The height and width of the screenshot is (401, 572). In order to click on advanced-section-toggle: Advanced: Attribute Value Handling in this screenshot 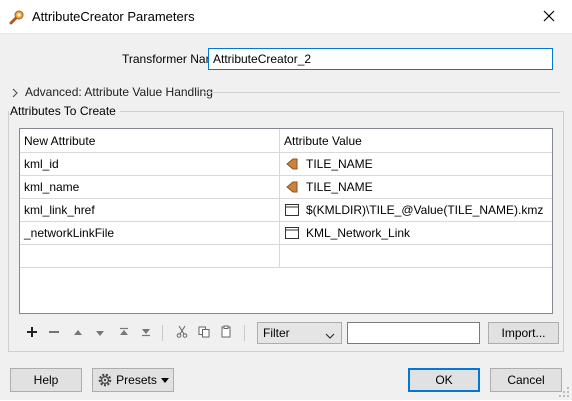, I will do `click(112, 92)`.